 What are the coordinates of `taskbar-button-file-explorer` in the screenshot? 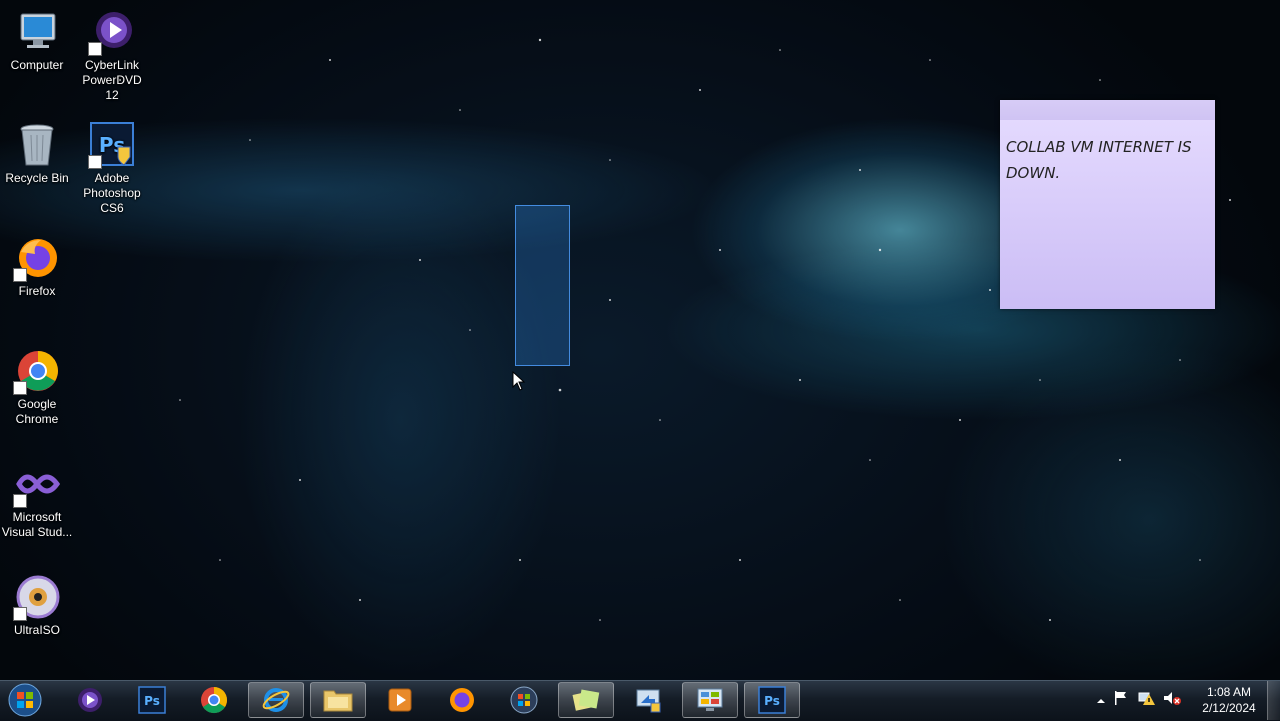 It's located at (338, 700).